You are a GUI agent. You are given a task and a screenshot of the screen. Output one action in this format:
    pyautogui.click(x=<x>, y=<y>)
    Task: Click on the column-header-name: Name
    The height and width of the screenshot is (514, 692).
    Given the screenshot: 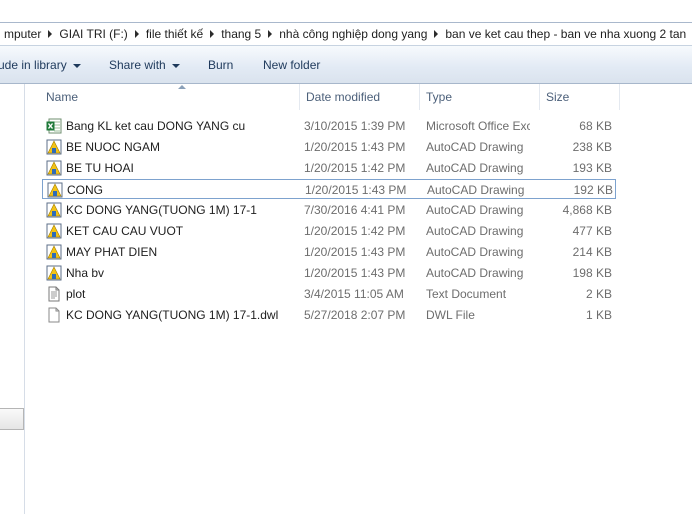 What is the action you would take?
    pyautogui.click(x=170, y=97)
    